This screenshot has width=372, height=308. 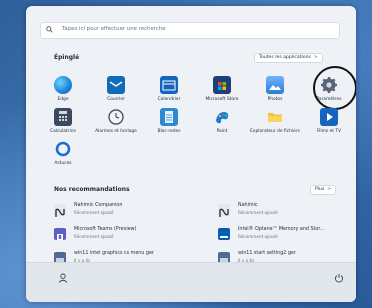 I want to click on search-icon, so click(x=49, y=29).